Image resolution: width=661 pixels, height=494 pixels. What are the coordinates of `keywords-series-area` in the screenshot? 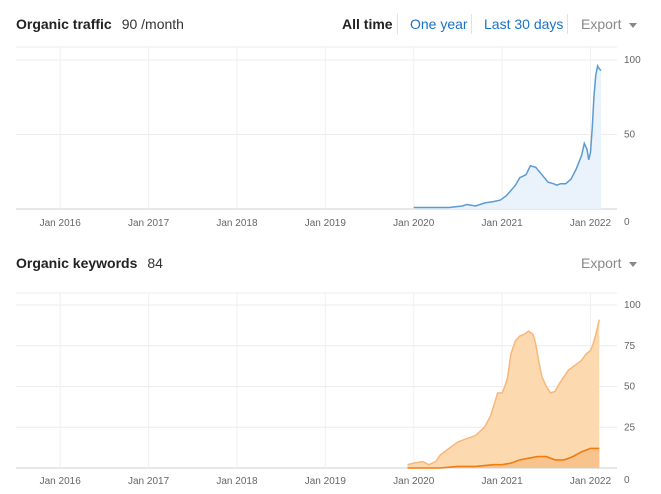 It's located at (503, 393).